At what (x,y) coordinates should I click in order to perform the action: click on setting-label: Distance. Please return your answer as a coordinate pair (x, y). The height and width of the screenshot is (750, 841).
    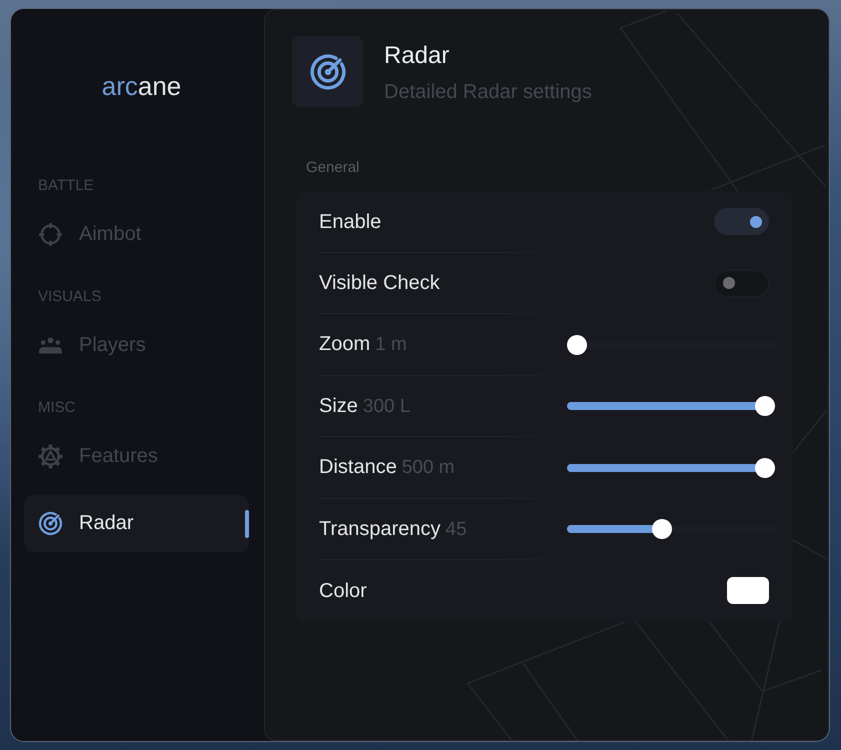
    Looking at the image, I should click on (358, 467).